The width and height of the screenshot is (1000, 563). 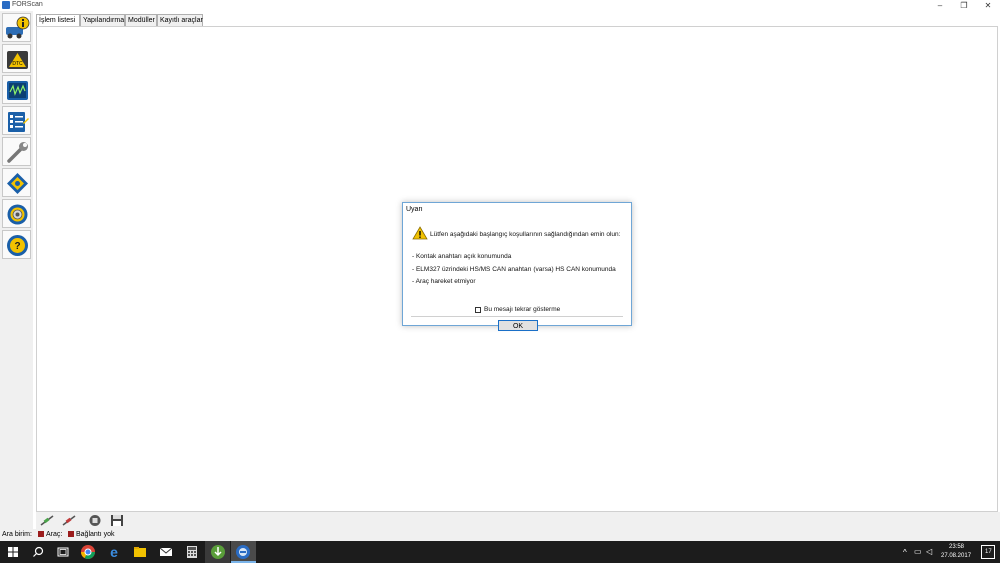 What do you see at coordinates (956, 556) in the screenshot?
I see `clock-date: 27.08.2017` at bounding box center [956, 556].